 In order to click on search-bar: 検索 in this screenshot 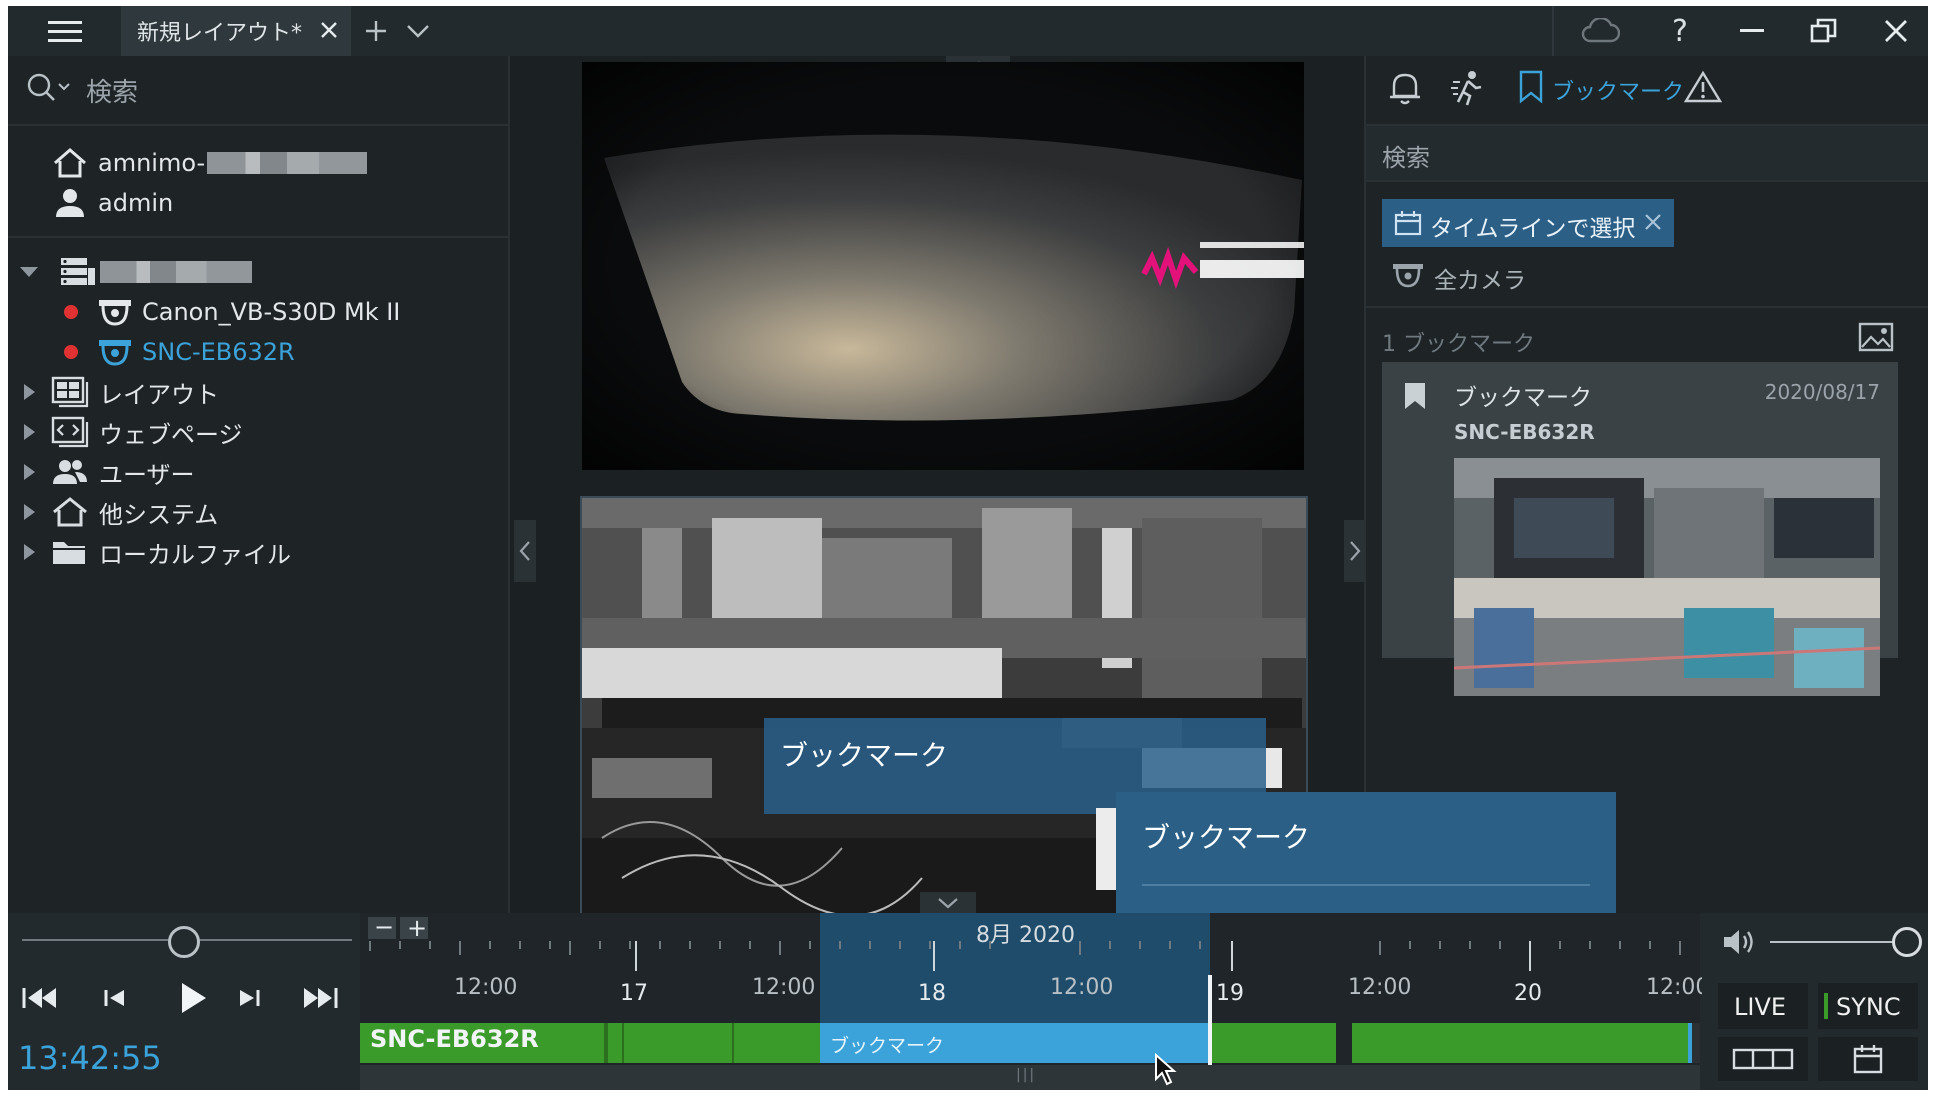, I will do `click(258, 91)`.